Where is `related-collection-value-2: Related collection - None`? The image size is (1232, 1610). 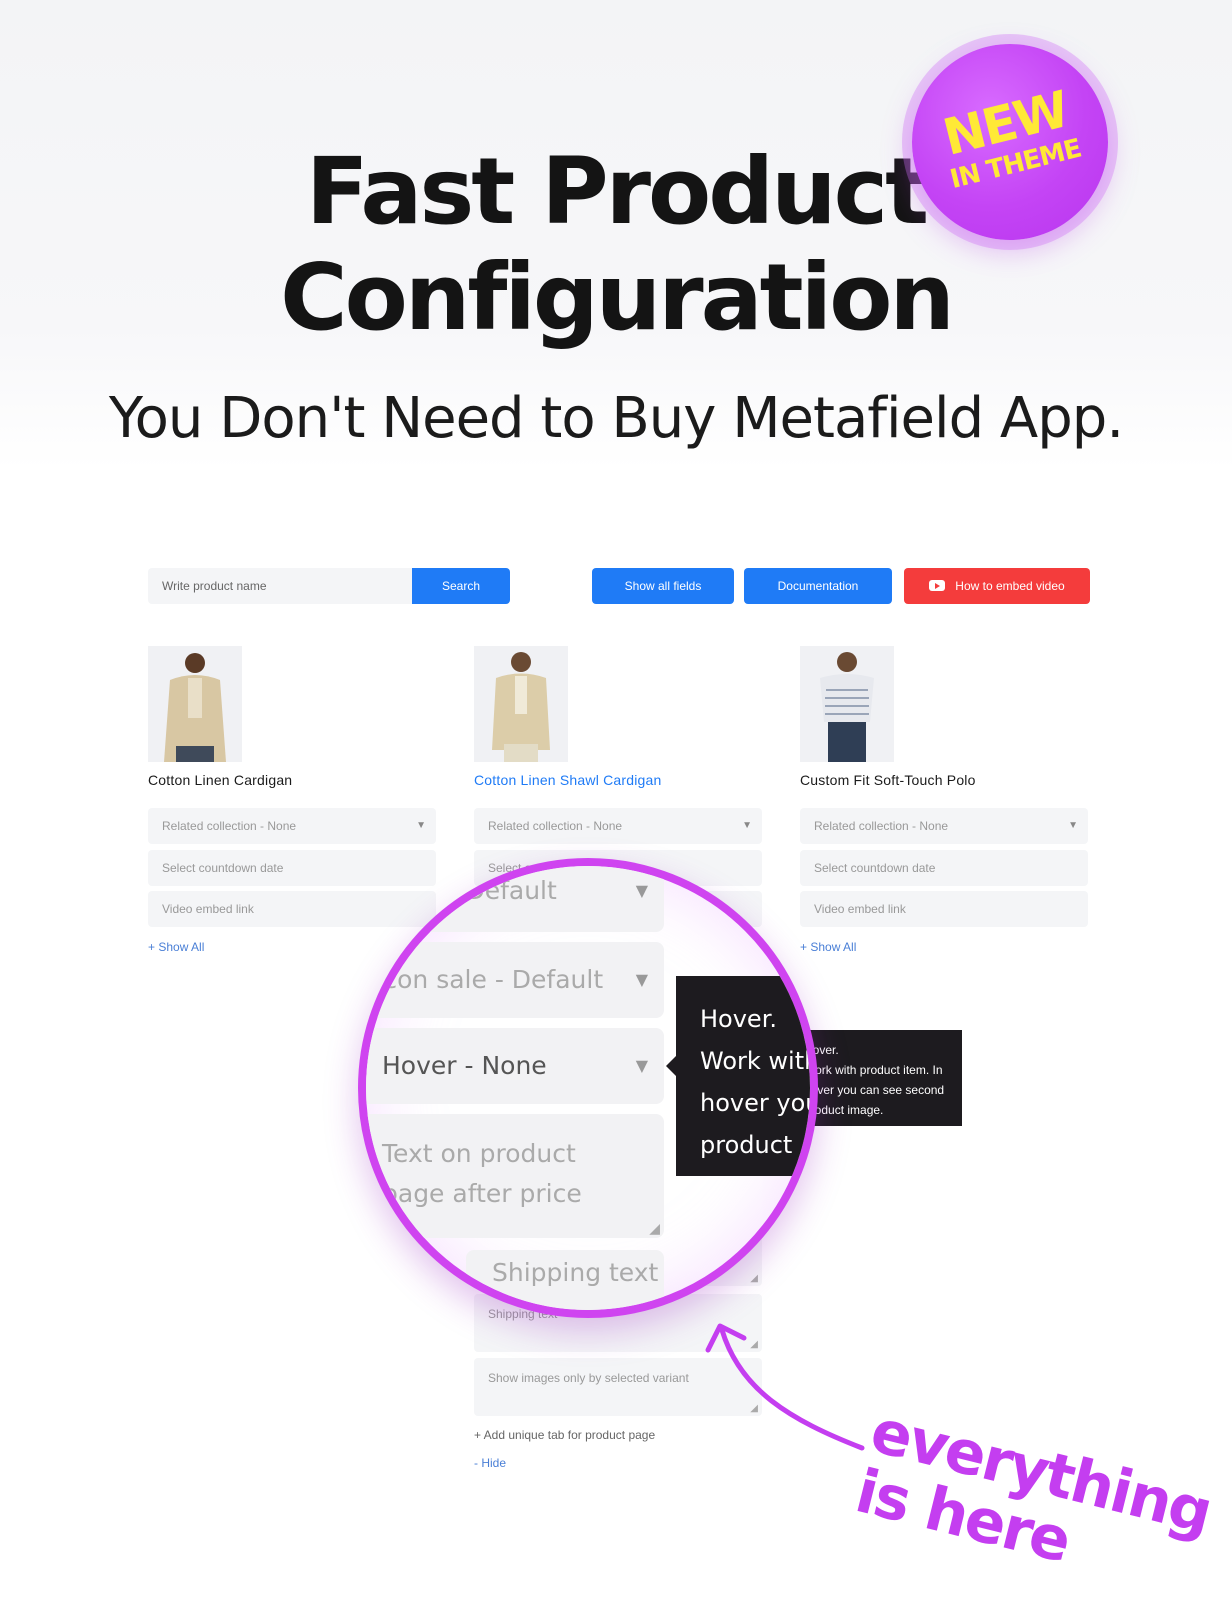 related-collection-value-2: Related collection - None is located at coordinates (555, 826).